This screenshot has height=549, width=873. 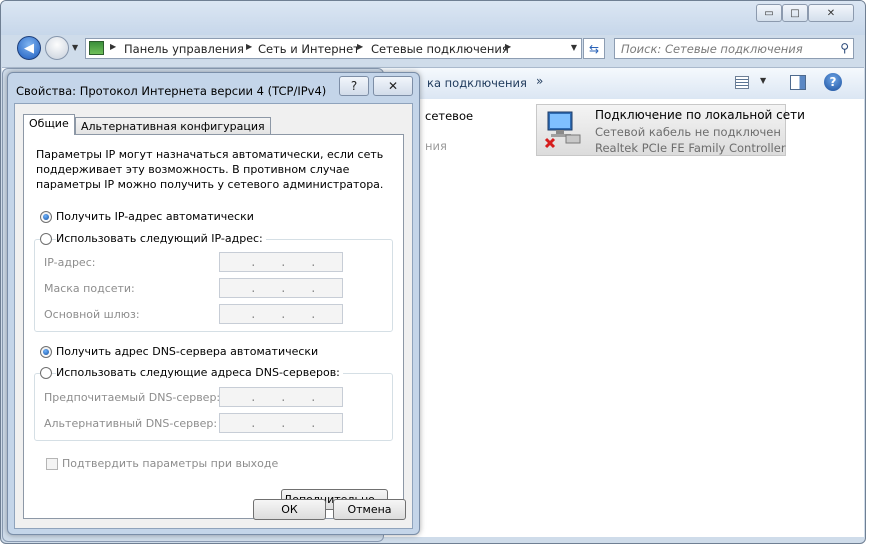 I want to click on refresh-button: ⇆, so click(x=594, y=48).